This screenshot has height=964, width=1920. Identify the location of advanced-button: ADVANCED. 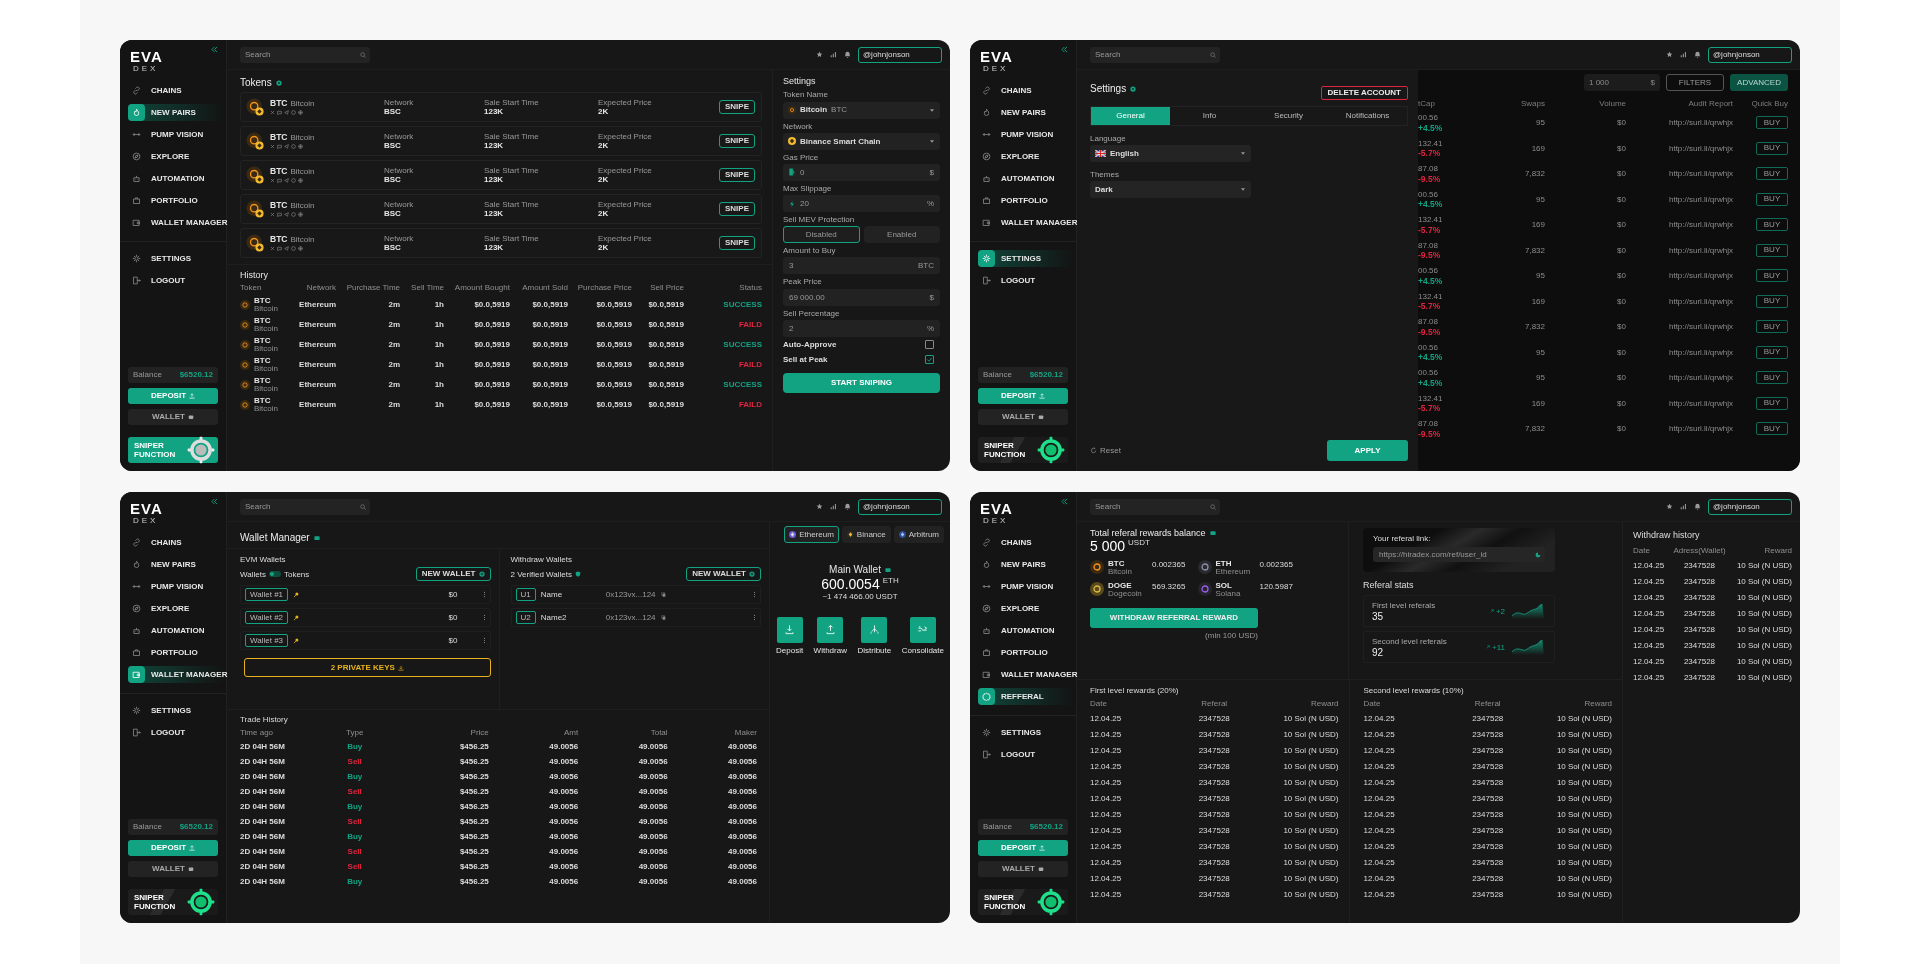
(1759, 82).